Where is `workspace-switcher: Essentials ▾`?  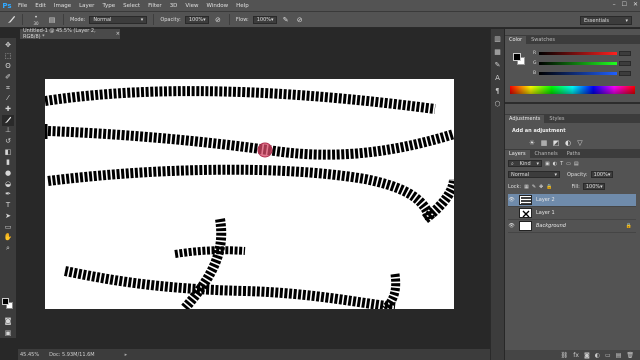 workspace-switcher: Essentials ▾ is located at coordinates (606, 20).